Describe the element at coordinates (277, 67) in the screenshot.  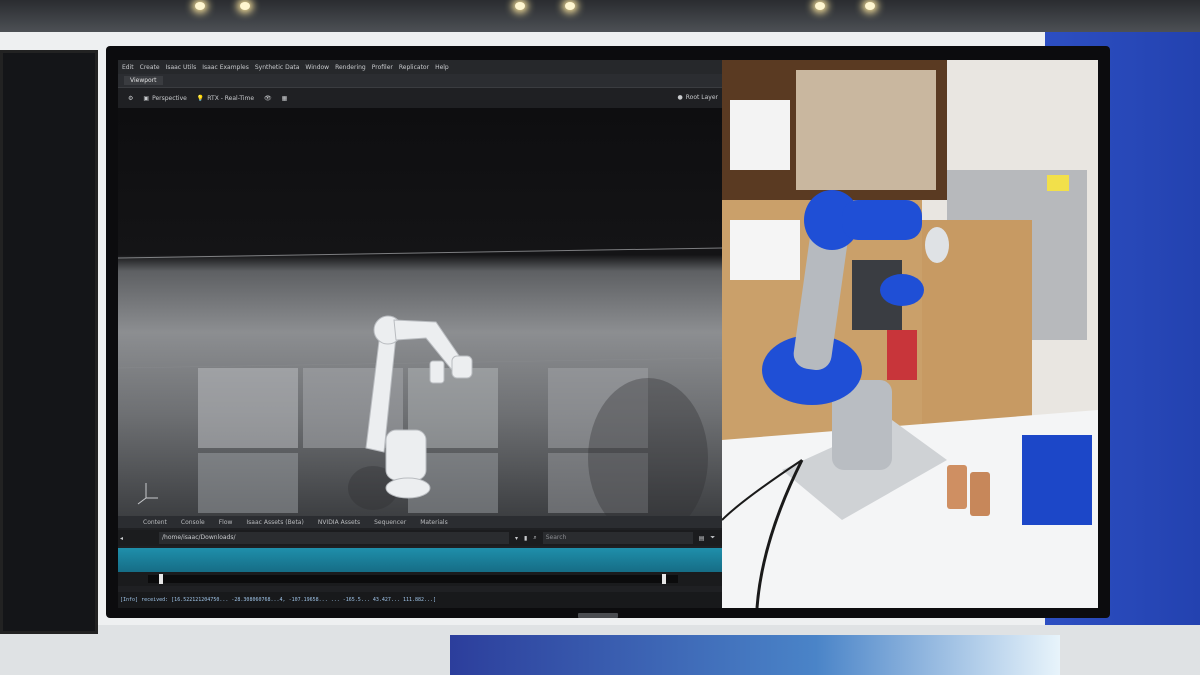
I see `menu-synthetic-data: Synthetic Data` at that location.